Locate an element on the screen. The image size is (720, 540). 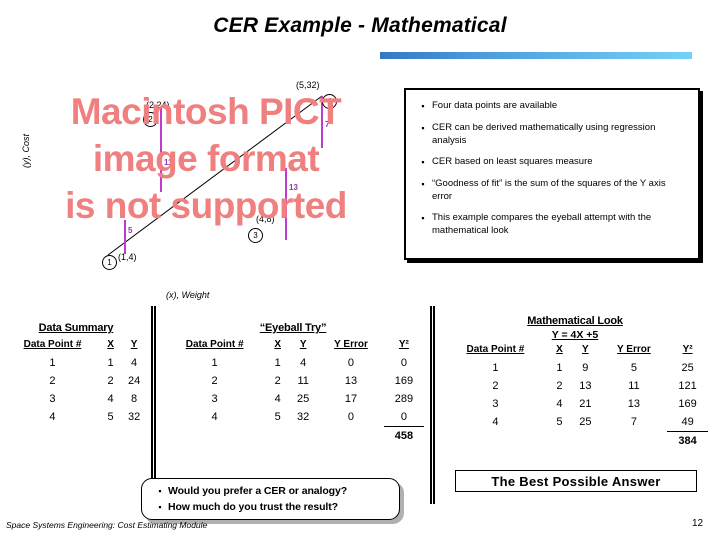
cell-y: 8 is located at coordinates (134, 399).